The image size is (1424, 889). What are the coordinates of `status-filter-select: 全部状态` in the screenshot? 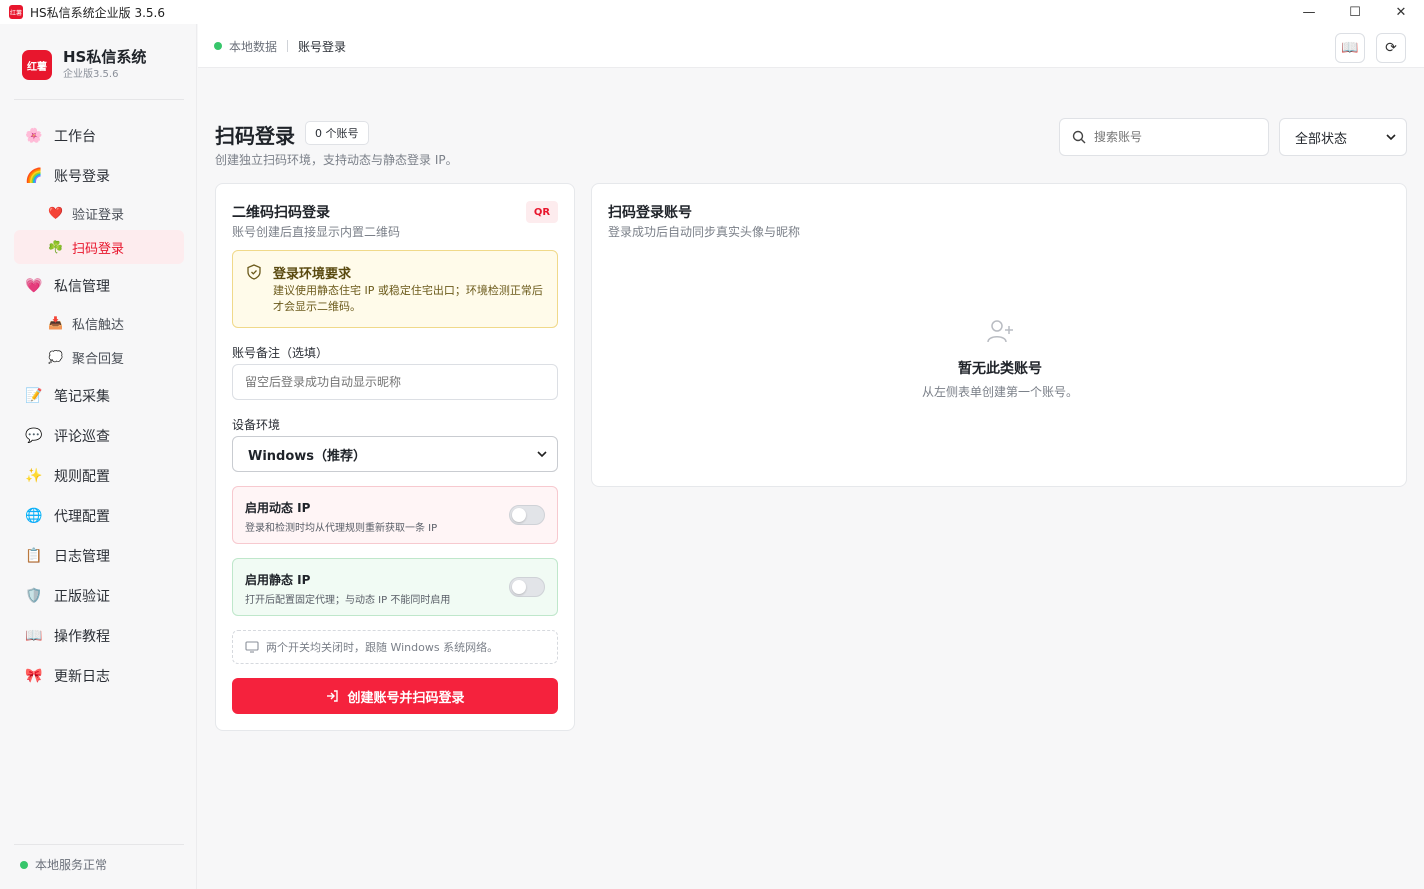 It's located at (1343, 137).